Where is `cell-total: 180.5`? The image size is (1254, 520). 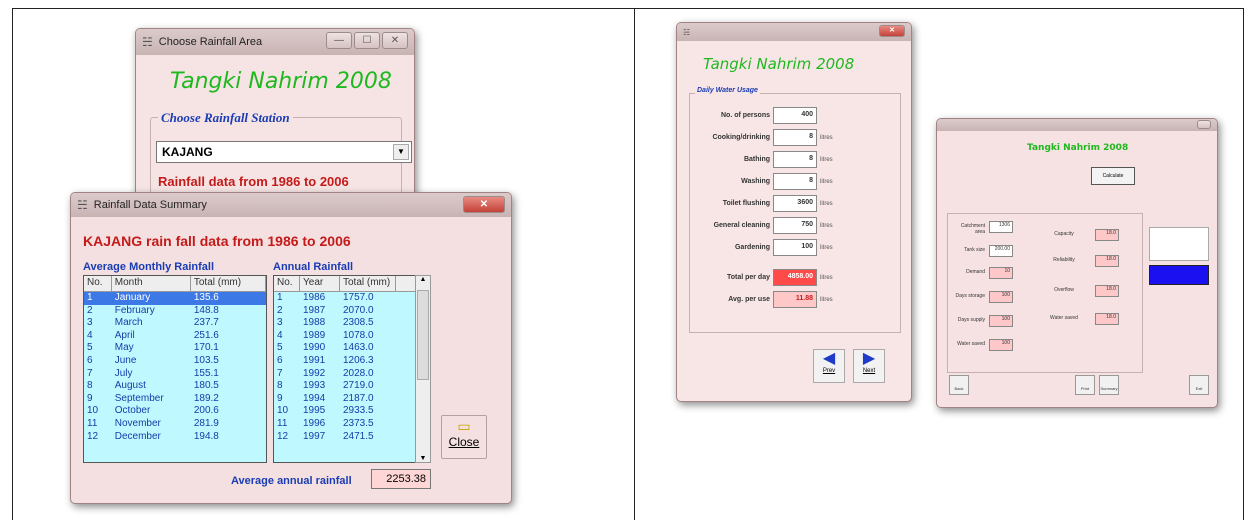
cell-total: 180.5 is located at coordinates (206, 386).